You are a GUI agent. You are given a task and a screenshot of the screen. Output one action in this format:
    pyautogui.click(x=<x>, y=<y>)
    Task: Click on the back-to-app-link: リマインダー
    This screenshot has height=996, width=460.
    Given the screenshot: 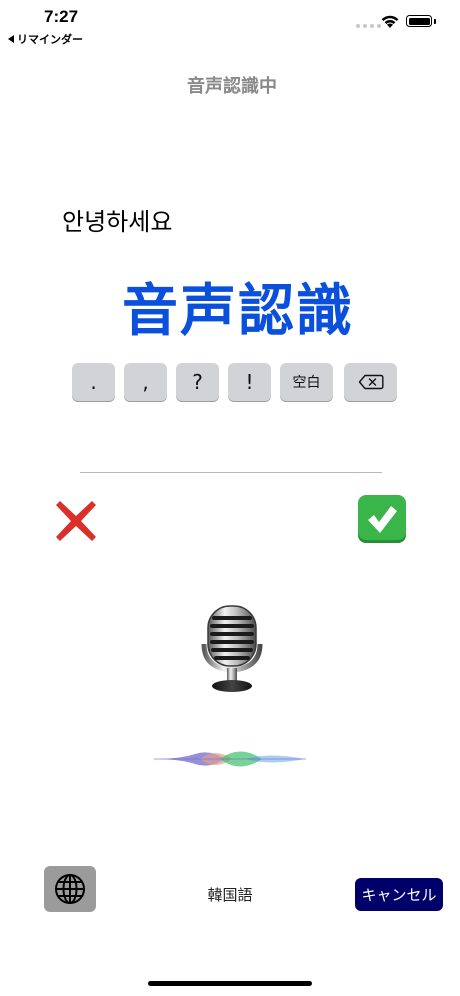 What is the action you would take?
    pyautogui.click(x=45, y=39)
    